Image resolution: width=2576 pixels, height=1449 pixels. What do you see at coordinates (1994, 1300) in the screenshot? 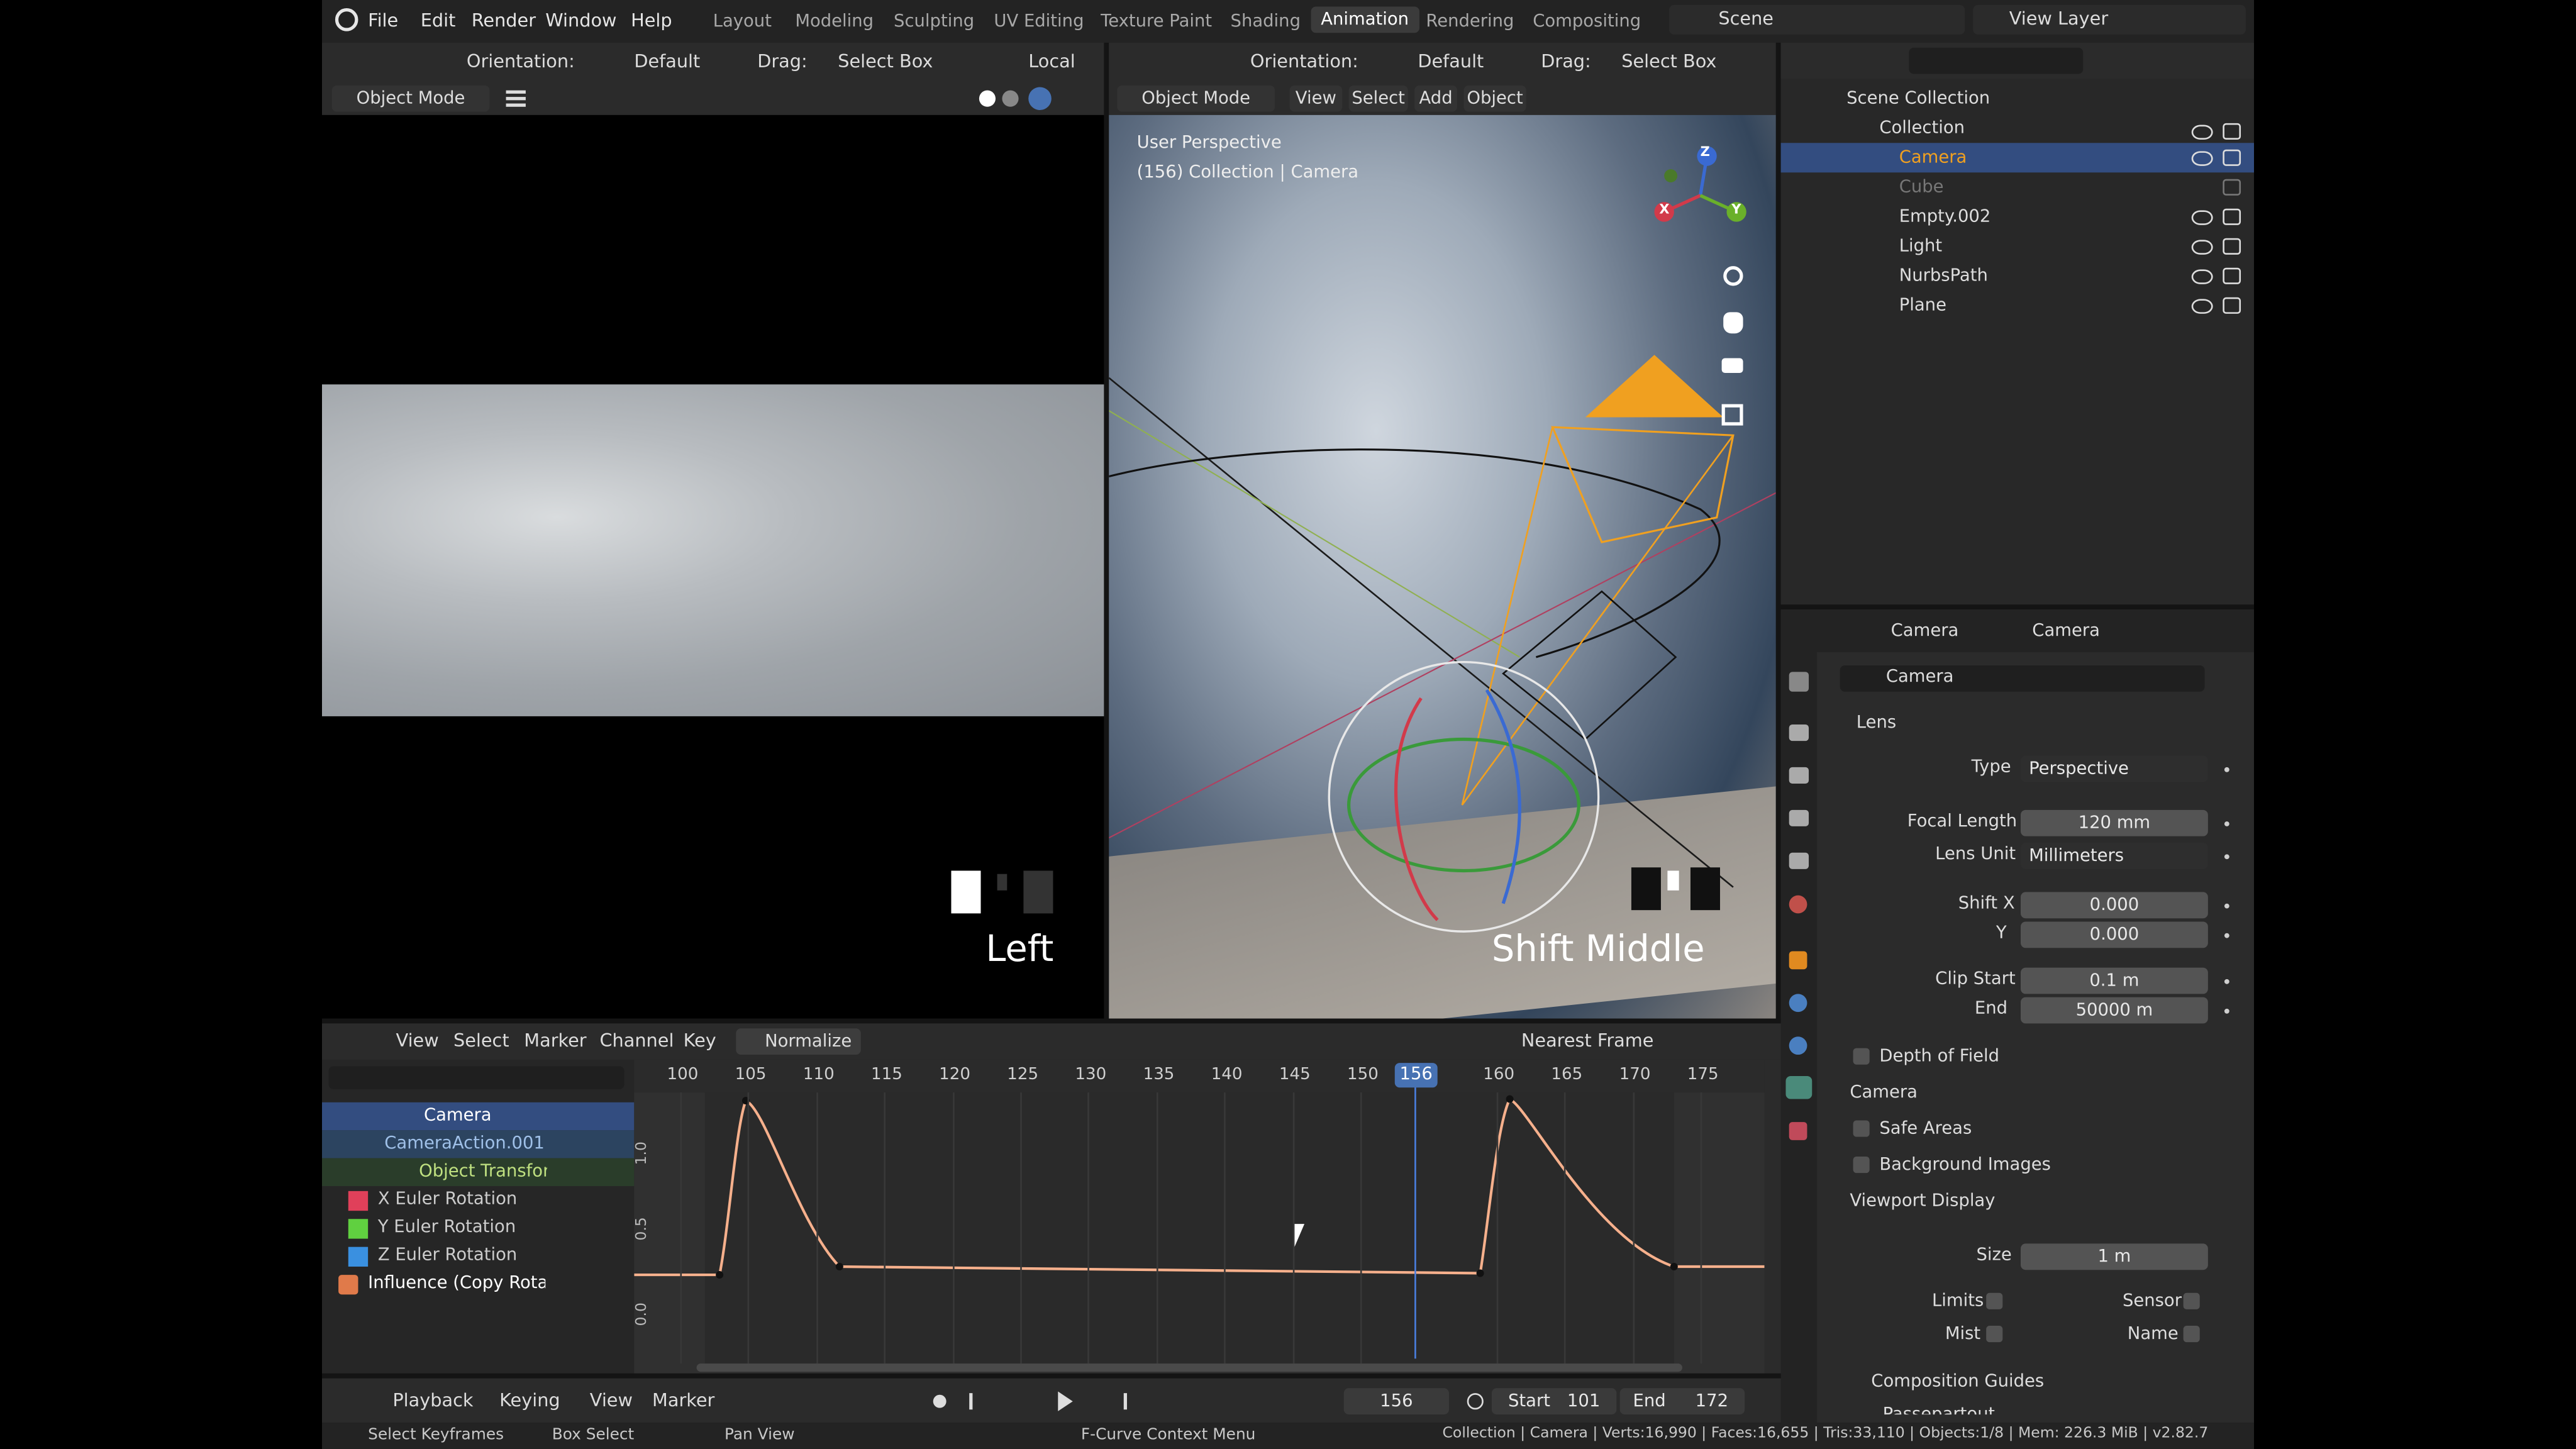
I see `limits-checkbox` at bounding box center [1994, 1300].